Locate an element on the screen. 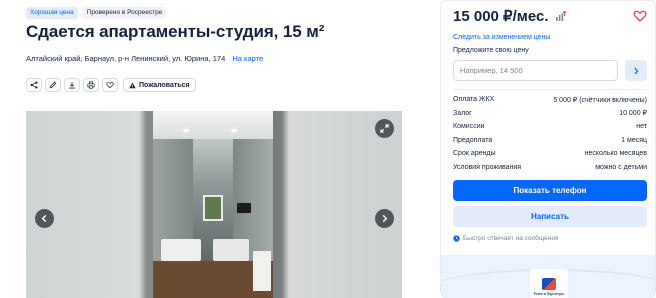 Image resolution: width=656 pixels, height=298 pixels. term-row: Срок аренды несколько месяцев is located at coordinates (550, 154).